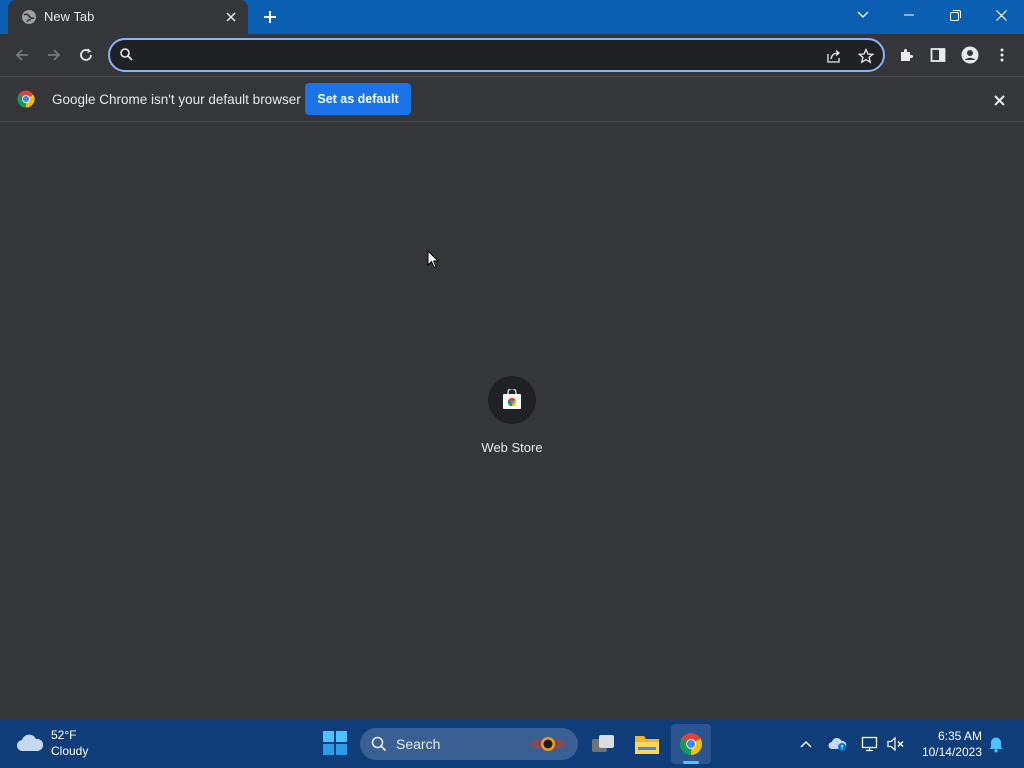  I want to click on task-view-button, so click(603, 744).